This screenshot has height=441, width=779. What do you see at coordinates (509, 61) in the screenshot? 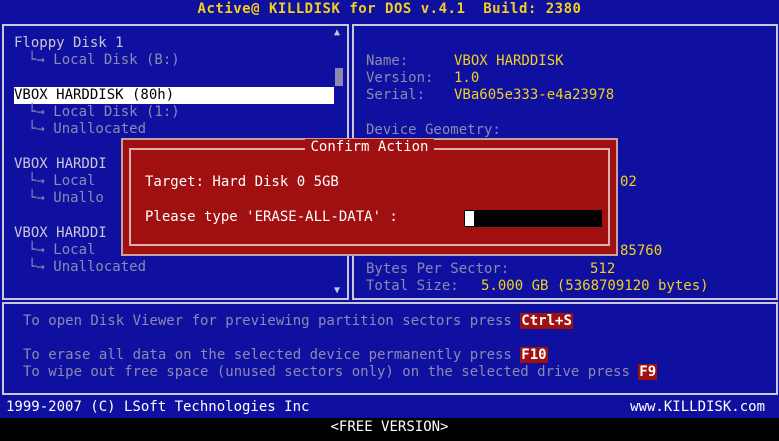
I see `name-value: VBOX HARDDISK` at bounding box center [509, 61].